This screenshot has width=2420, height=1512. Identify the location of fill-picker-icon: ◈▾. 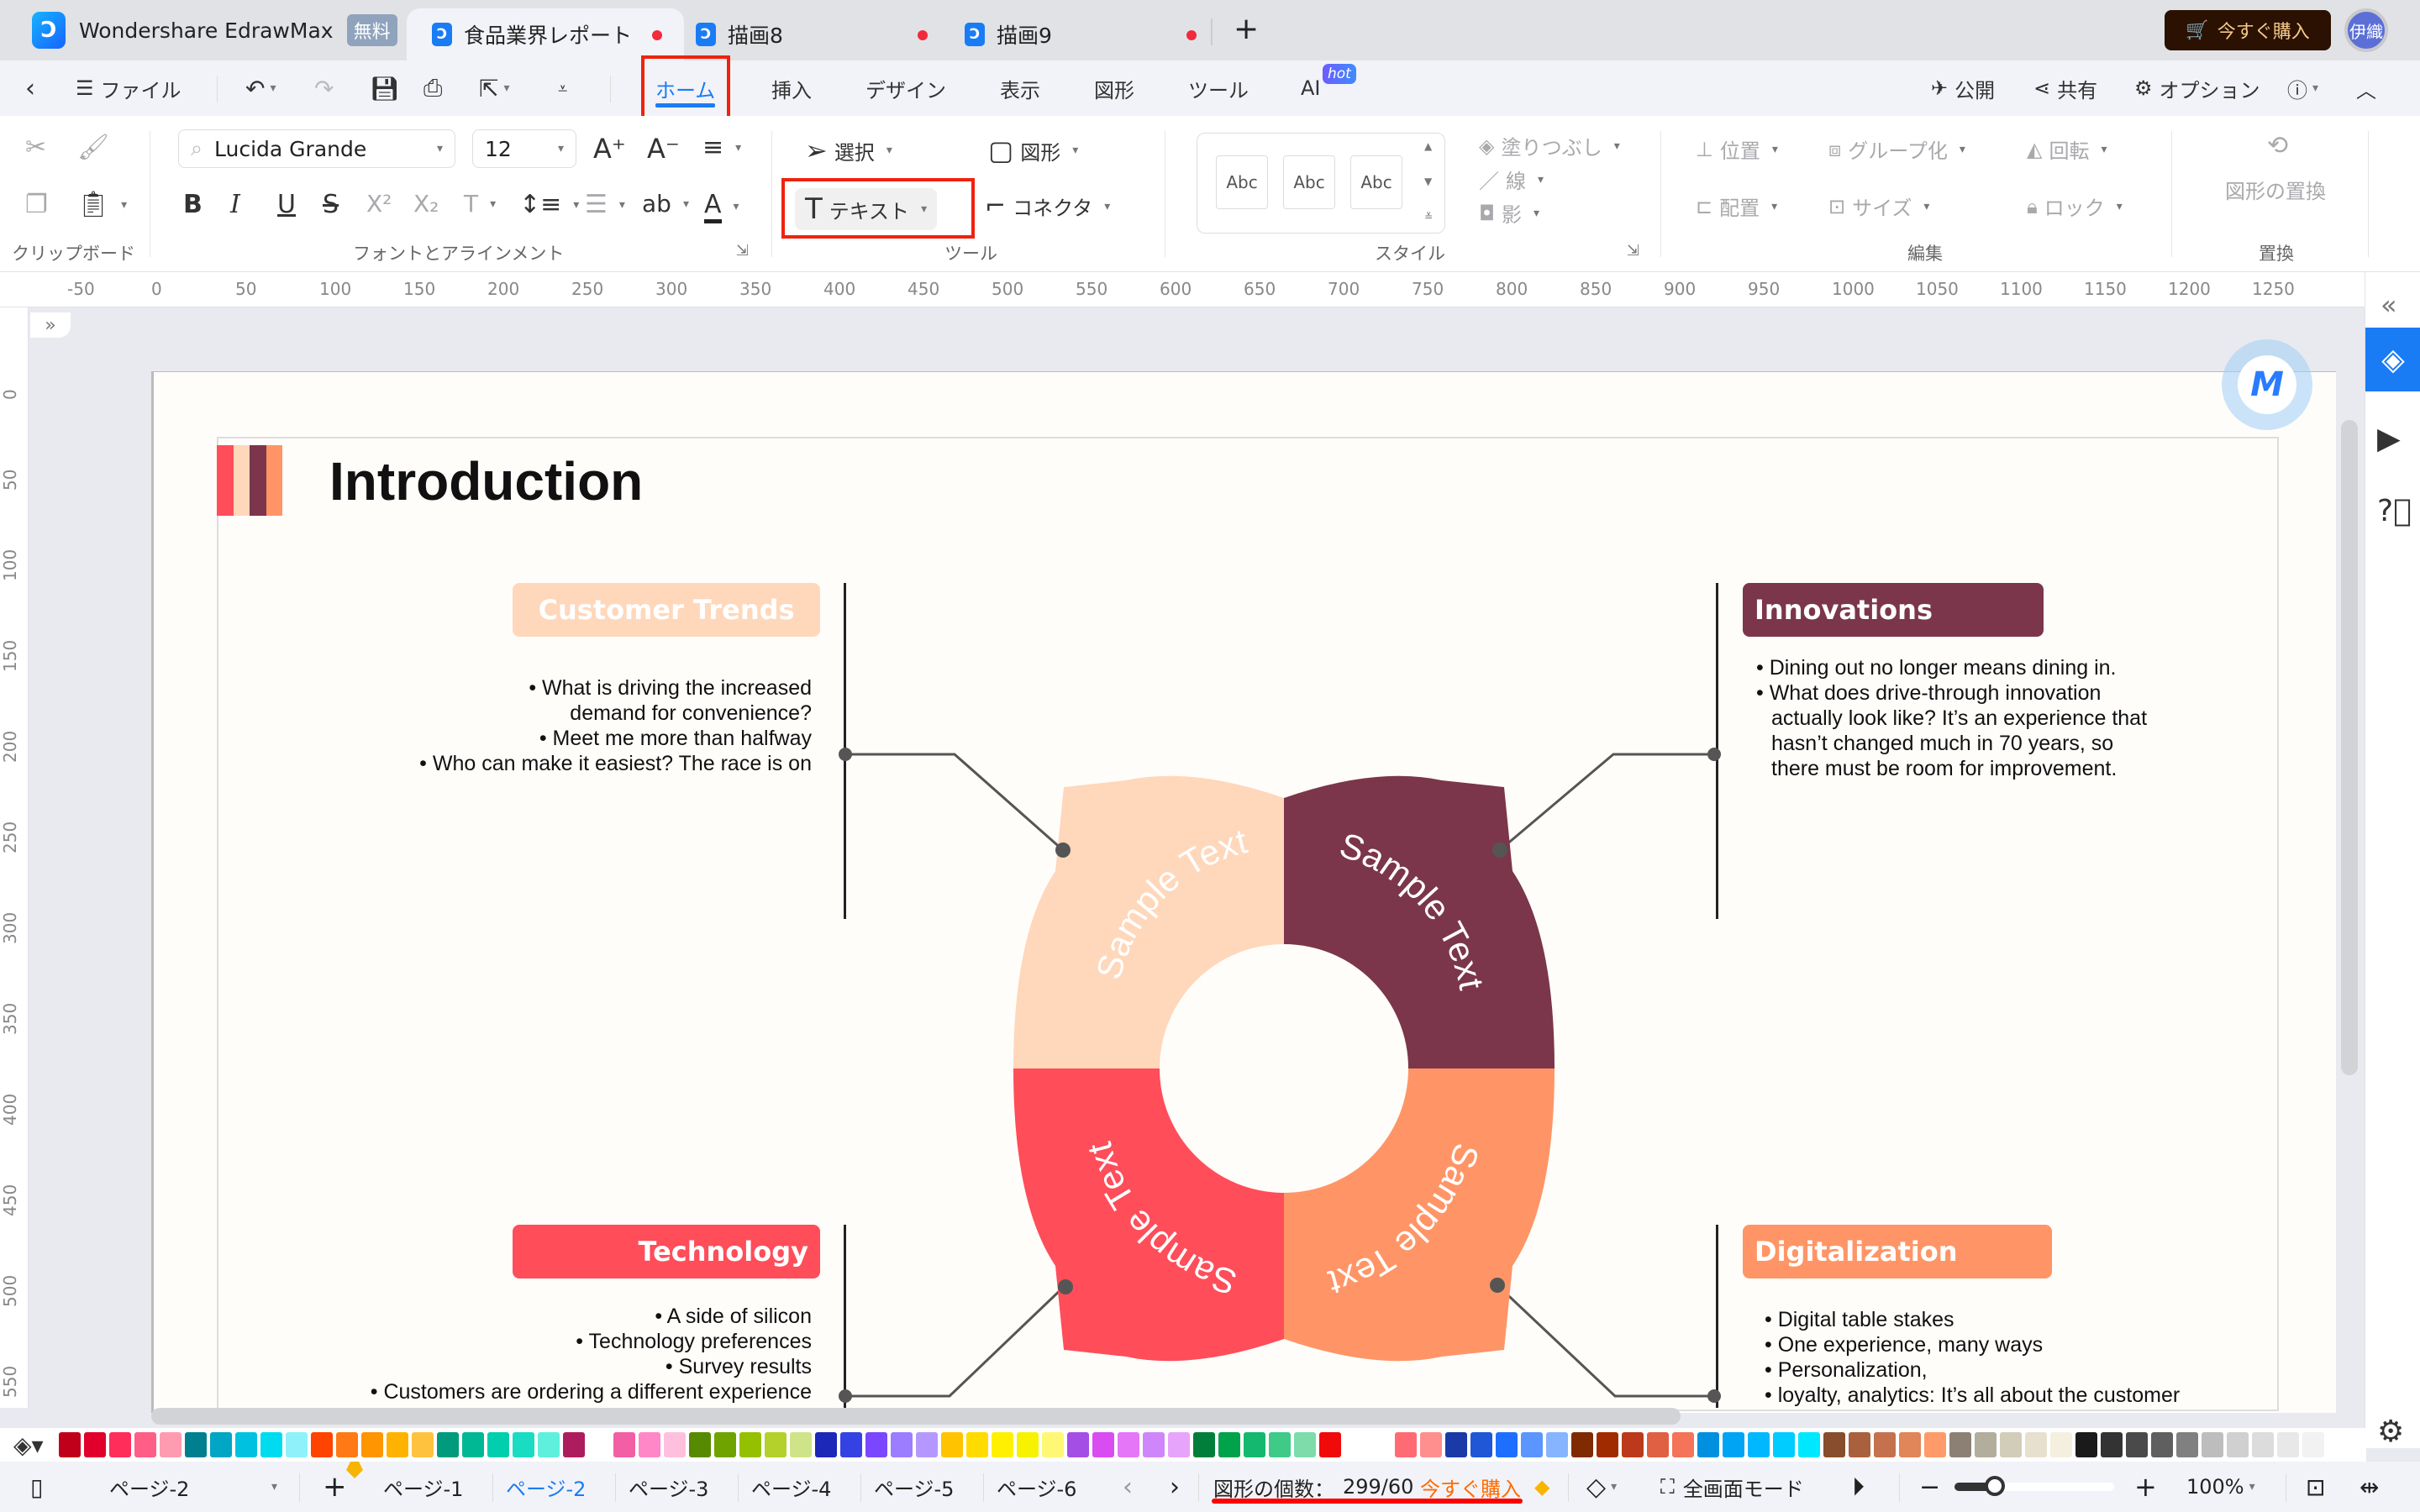
(28, 1445).